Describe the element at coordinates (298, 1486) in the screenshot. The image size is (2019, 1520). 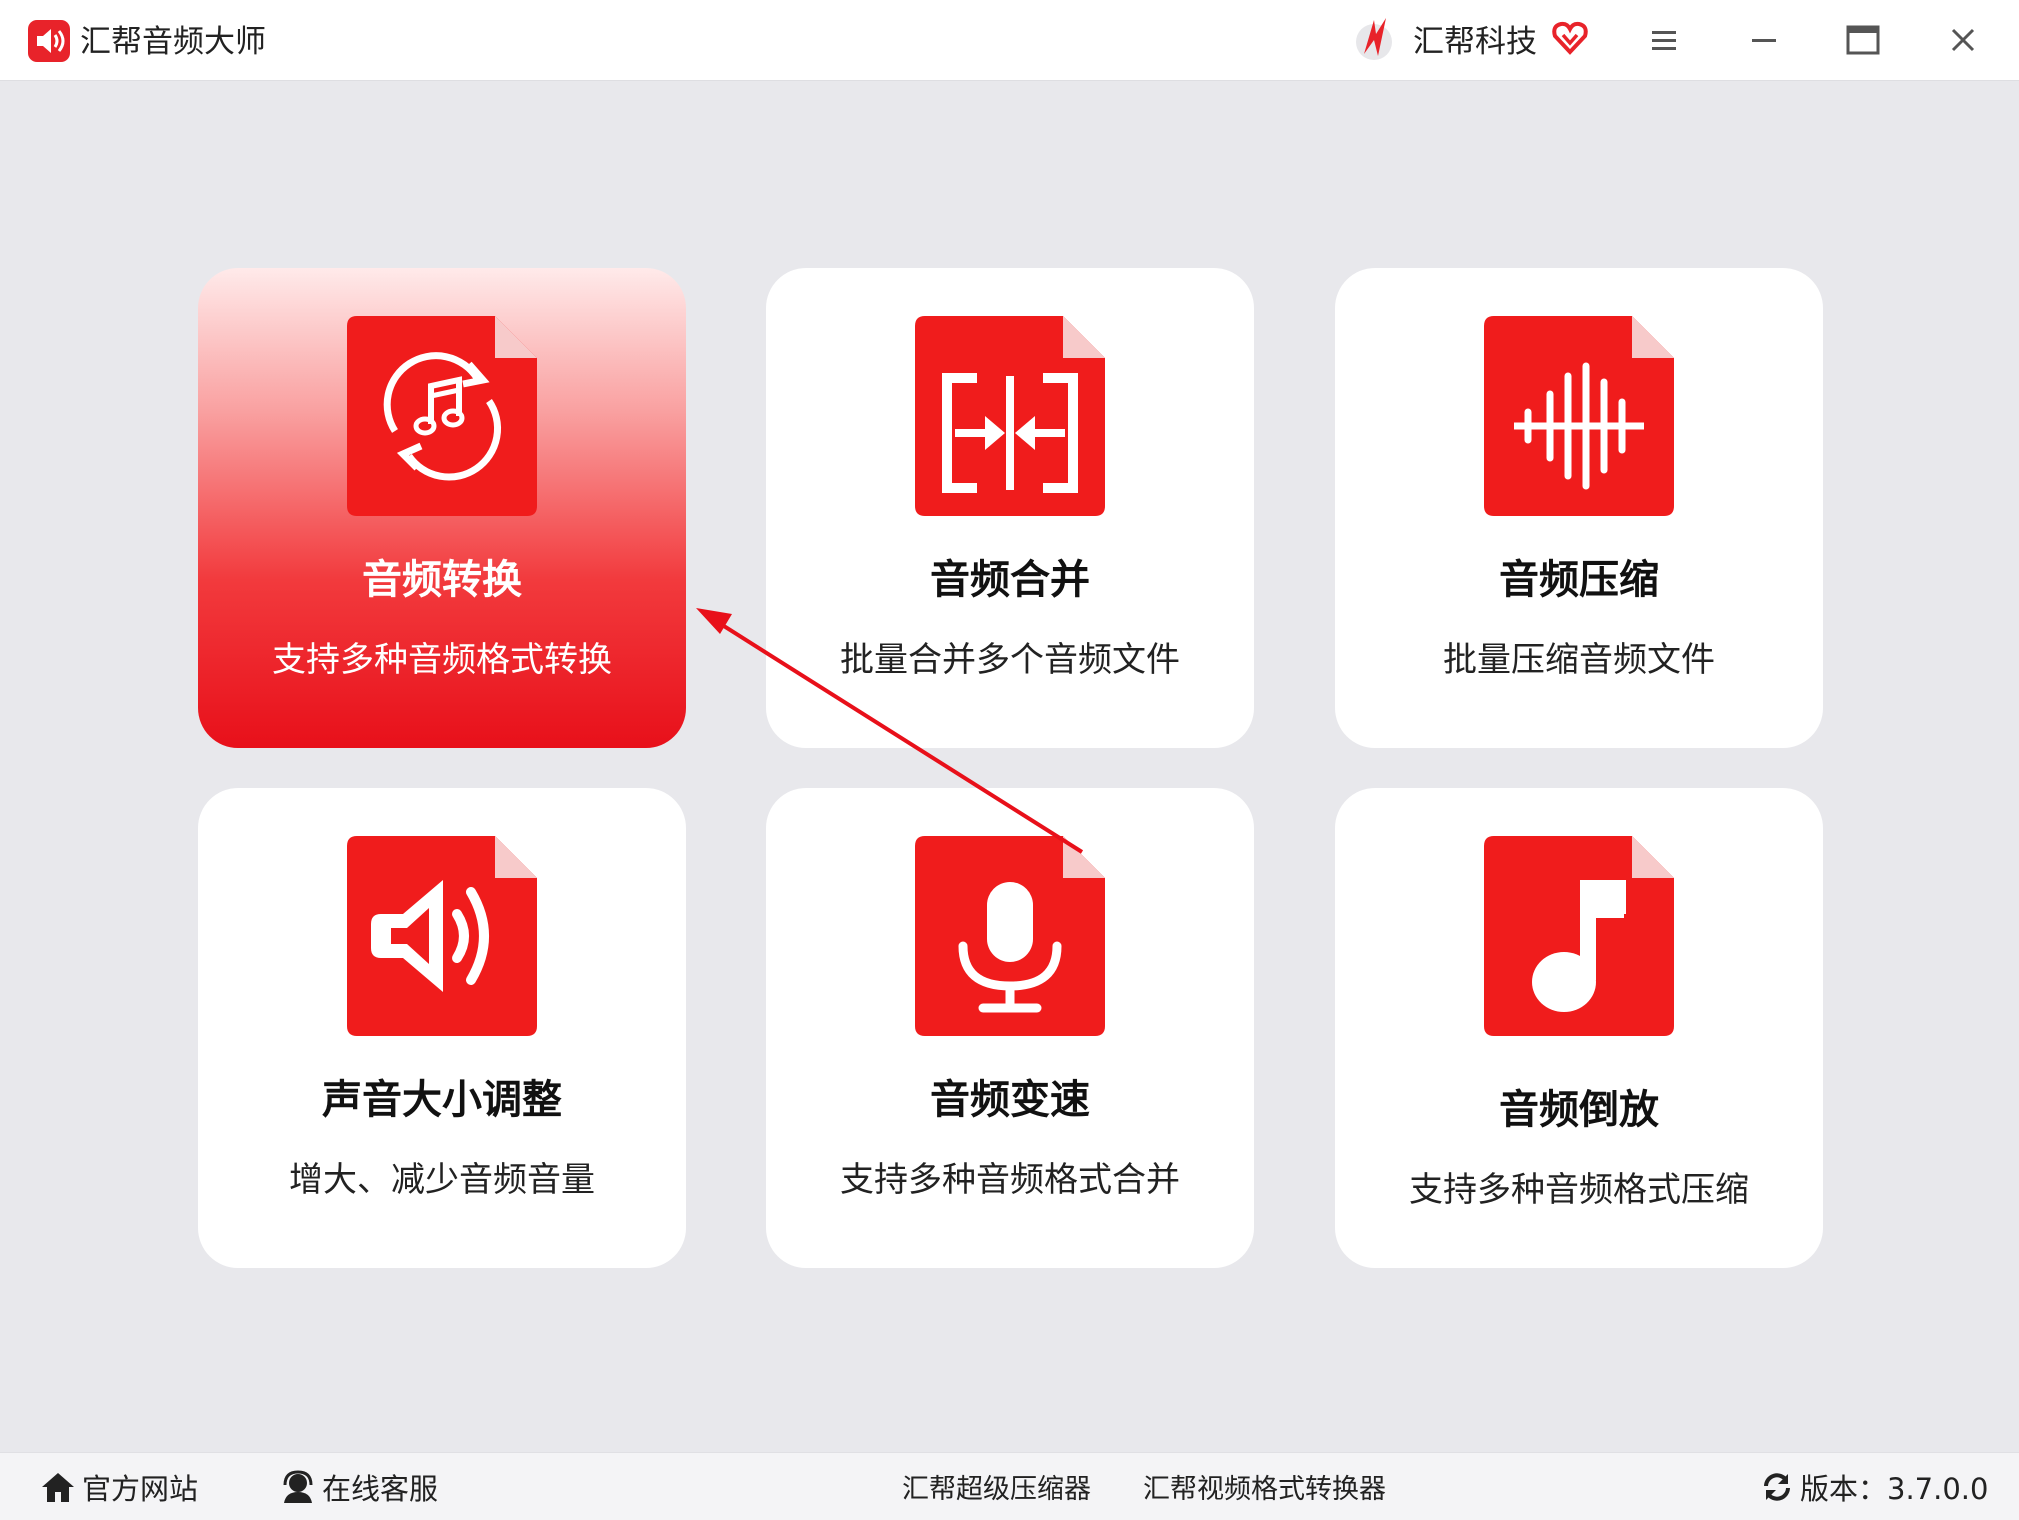
I see `support-icon` at that location.